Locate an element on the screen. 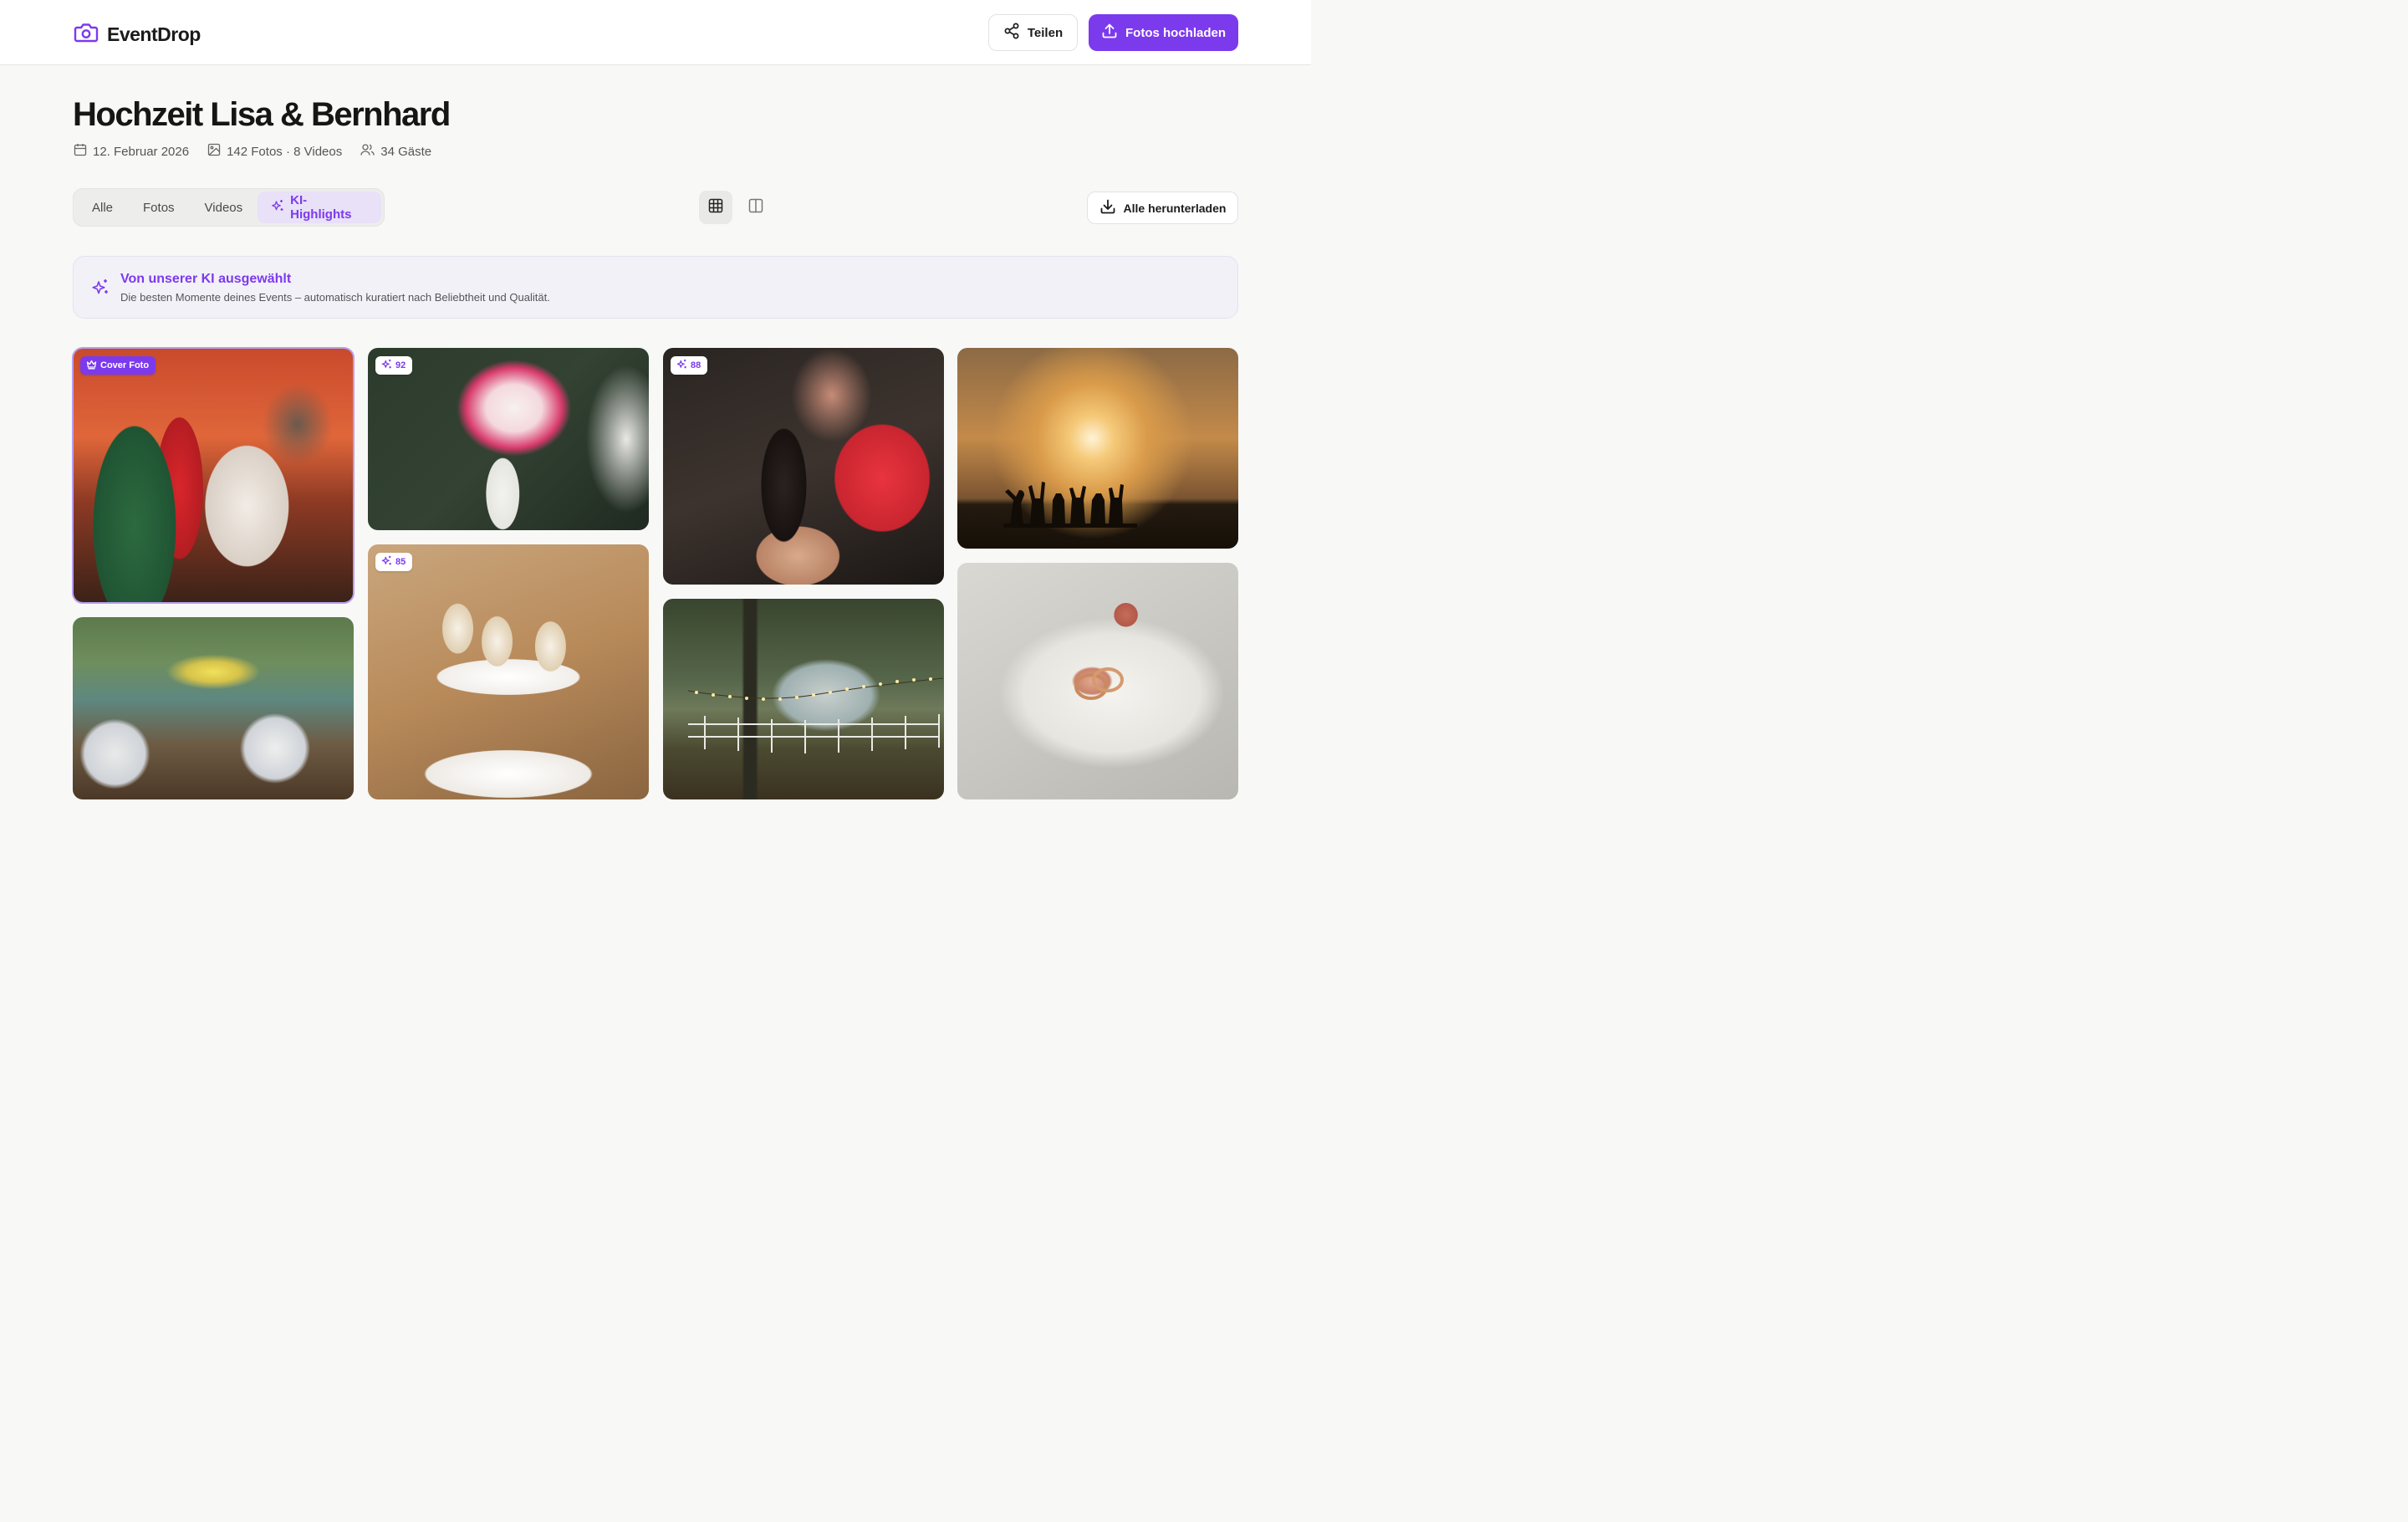 This screenshot has width=2408, height=1522. event-date-text: 12. Februar 2026 is located at coordinates (141, 151).